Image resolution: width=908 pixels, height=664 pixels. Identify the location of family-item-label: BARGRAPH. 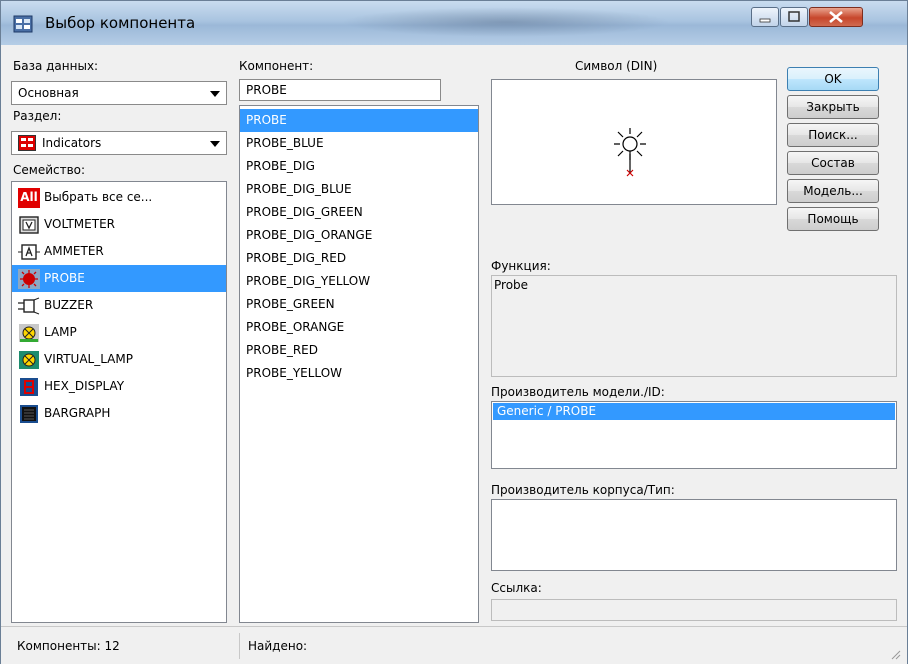
(77, 413).